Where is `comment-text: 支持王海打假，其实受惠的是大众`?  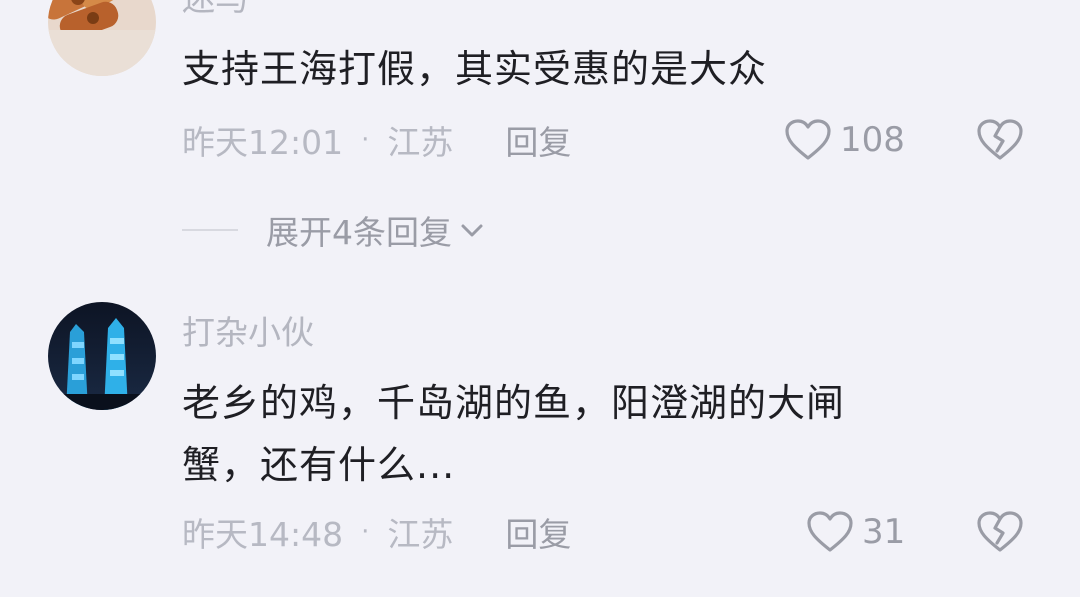 comment-text: 支持王海打假，其实受惠的是大众 is located at coordinates (475, 69).